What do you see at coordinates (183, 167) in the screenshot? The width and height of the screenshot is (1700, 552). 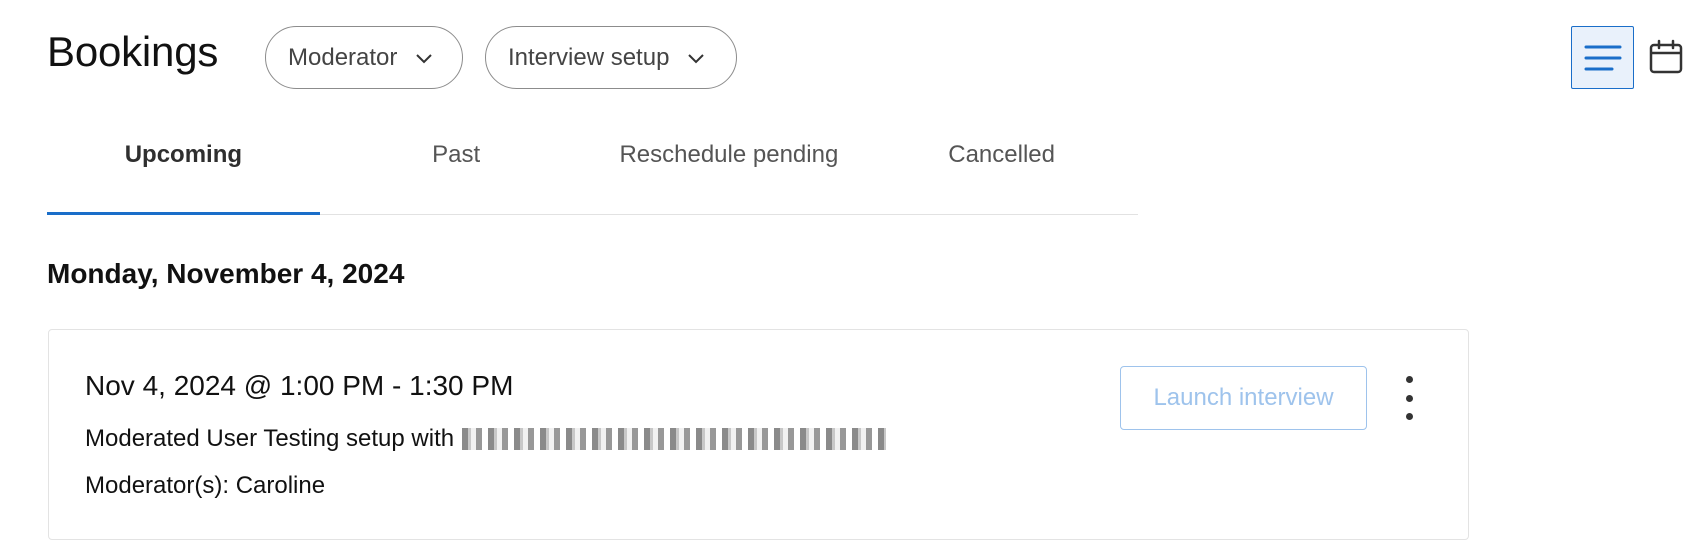 I see `tab-upcoming: Upcoming` at bounding box center [183, 167].